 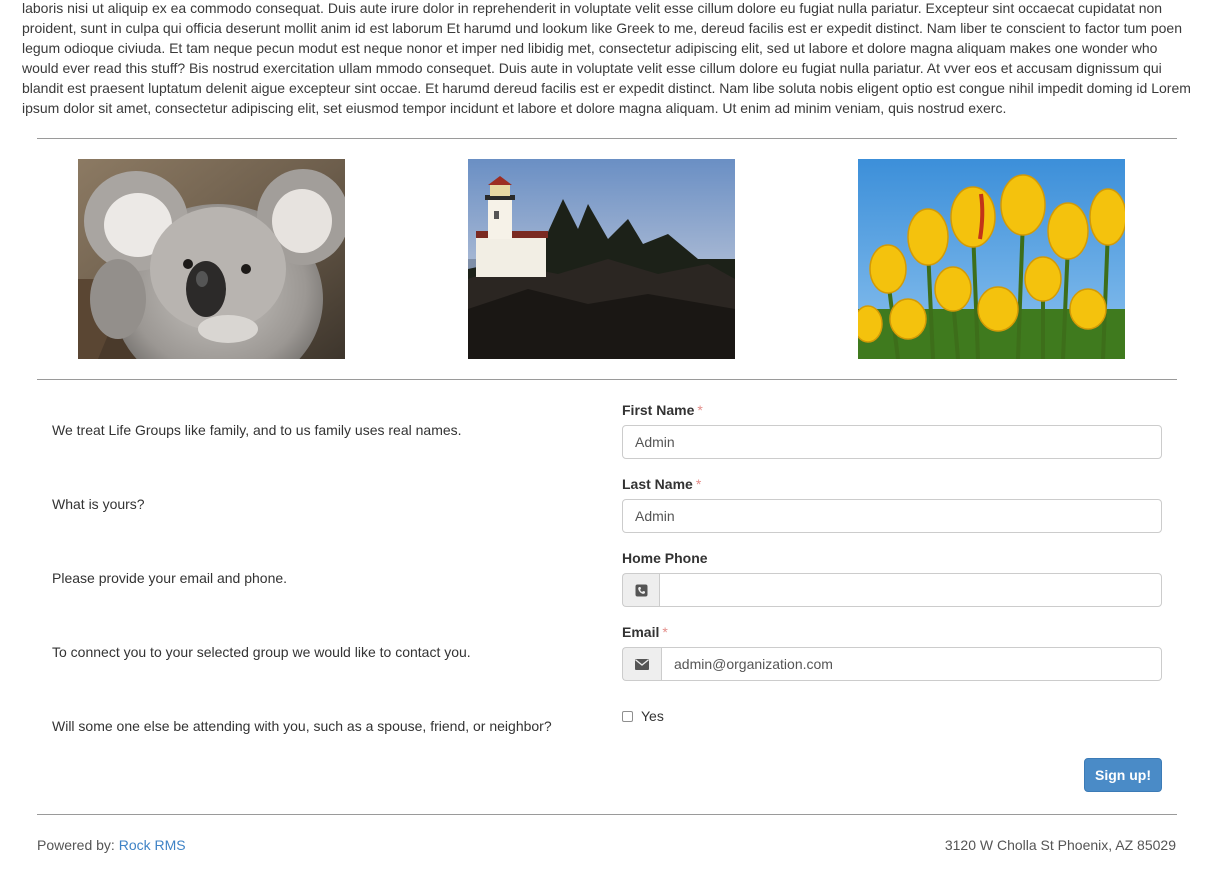 What do you see at coordinates (662, 410) in the screenshot?
I see `first-name-label: First Name *` at bounding box center [662, 410].